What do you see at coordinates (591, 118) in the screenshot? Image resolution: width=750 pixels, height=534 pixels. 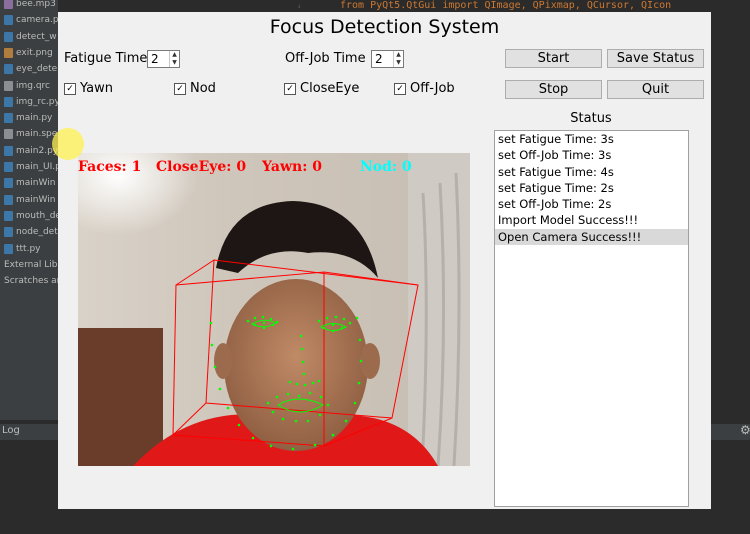 I see `status-heading: Status` at bounding box center [591, 118].